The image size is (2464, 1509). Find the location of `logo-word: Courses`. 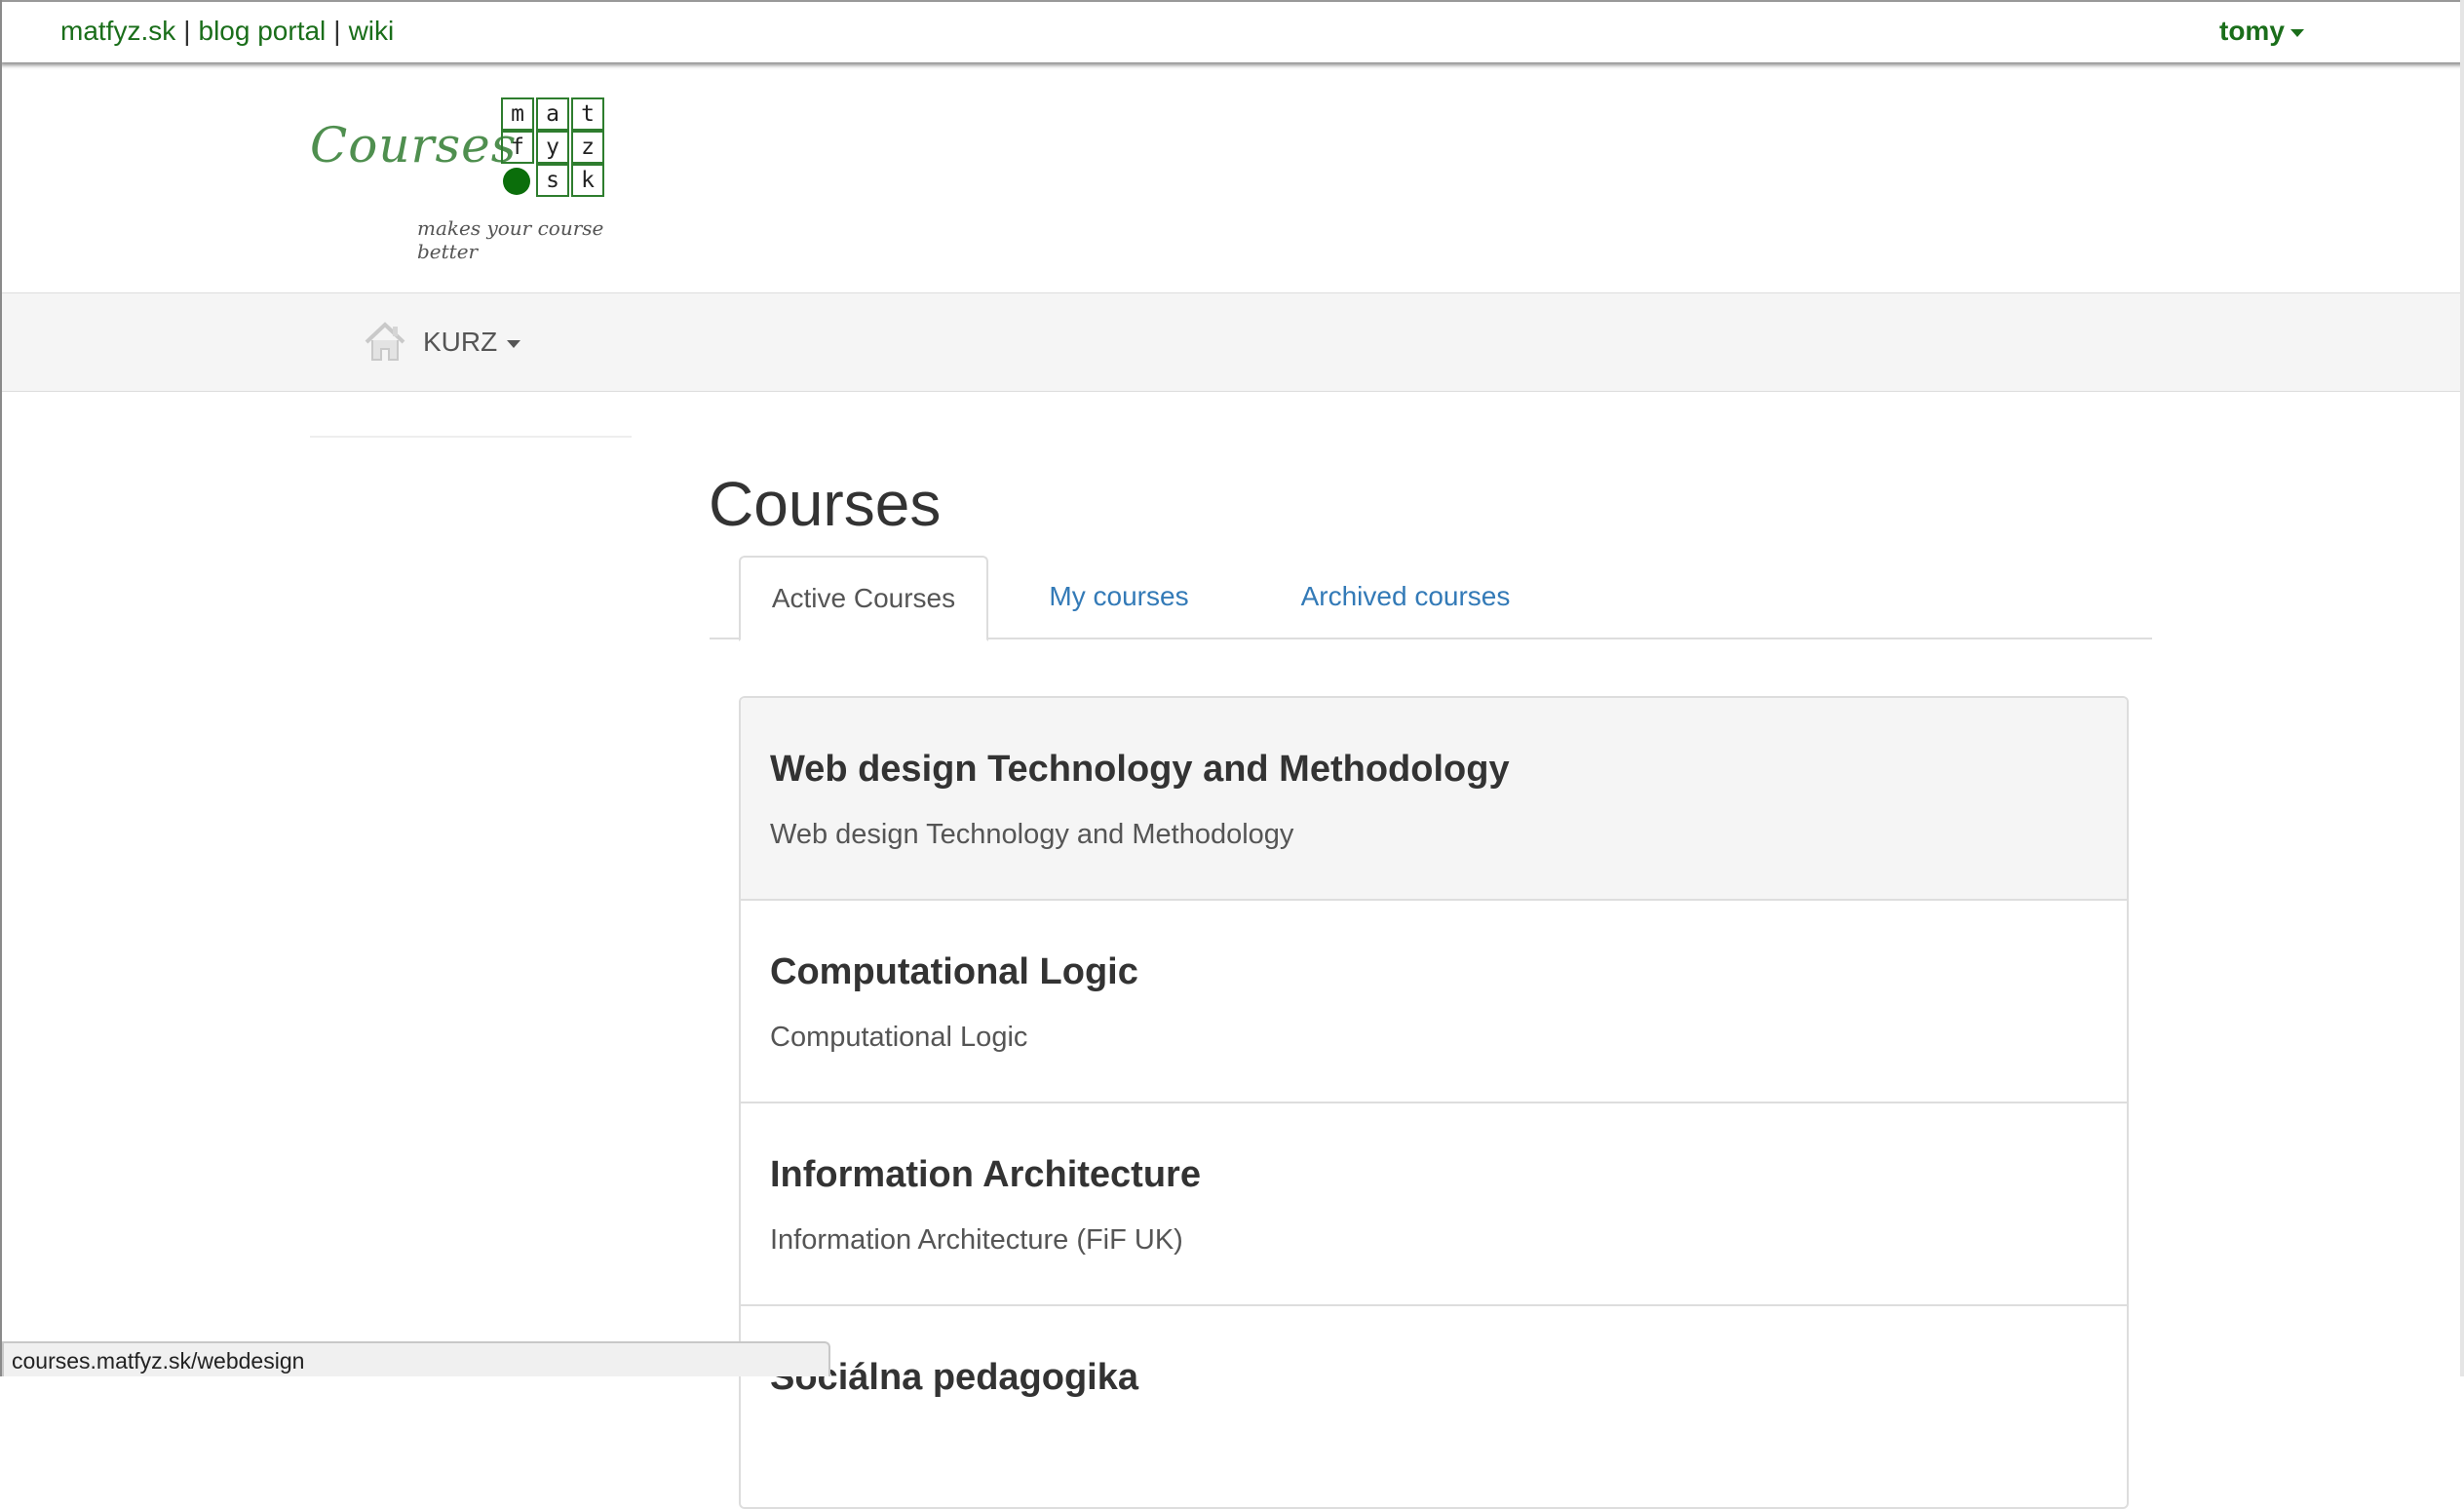

logo-word: Courses is located at coordinates (414, 145).